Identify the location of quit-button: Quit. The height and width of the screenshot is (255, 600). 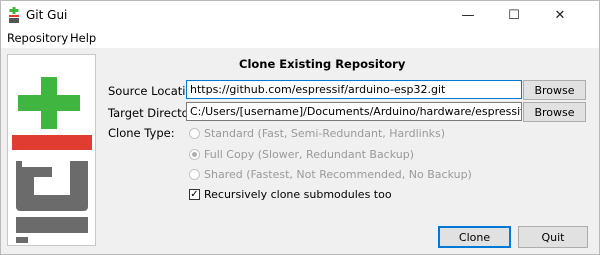
(553, 237).